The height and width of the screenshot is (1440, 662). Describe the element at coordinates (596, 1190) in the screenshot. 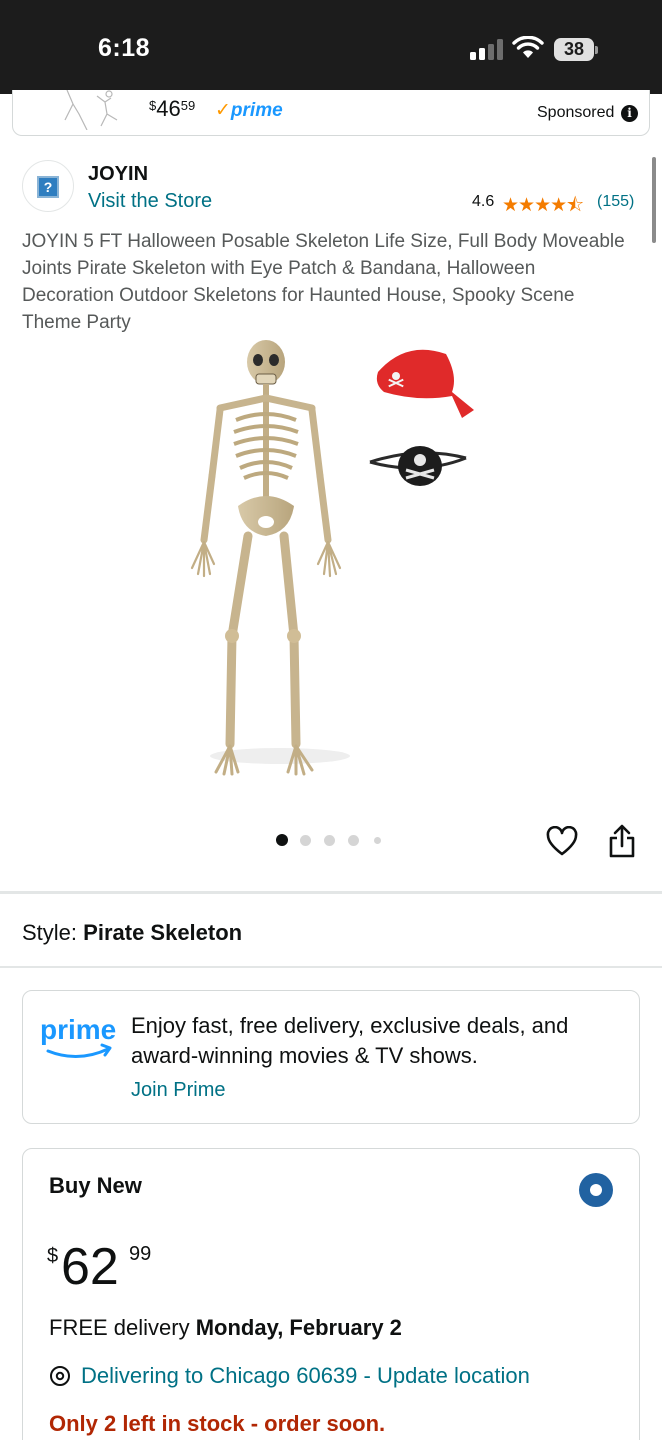

I see `buy-new-radio` at that location.